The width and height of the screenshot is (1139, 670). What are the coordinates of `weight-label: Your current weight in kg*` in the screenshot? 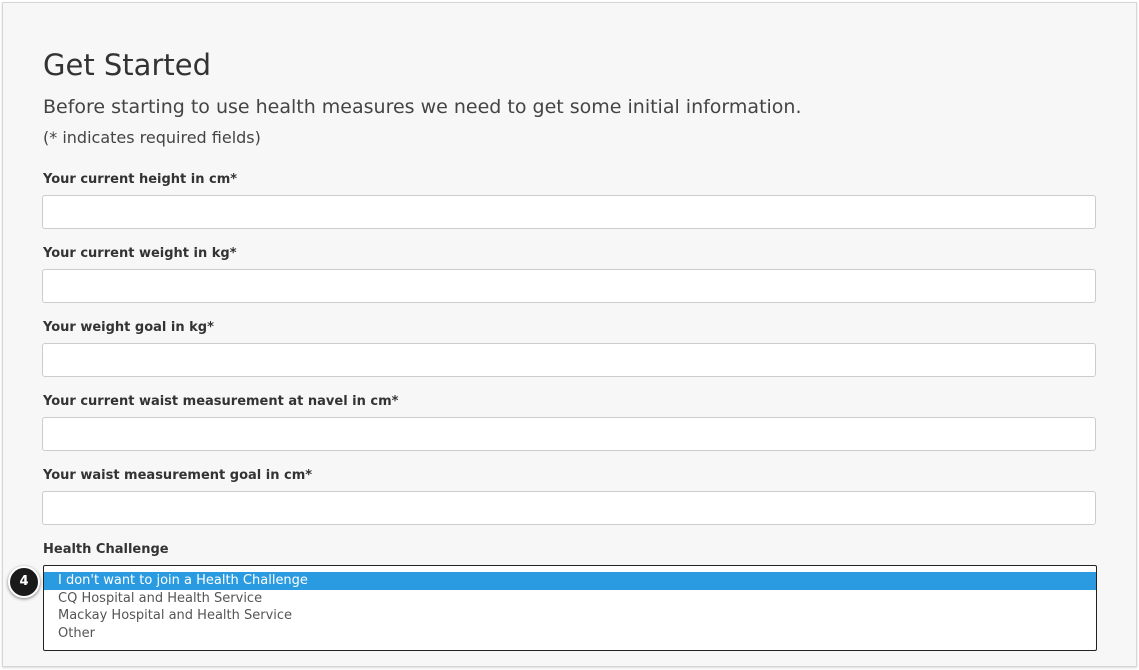 It's located at (140, 253).